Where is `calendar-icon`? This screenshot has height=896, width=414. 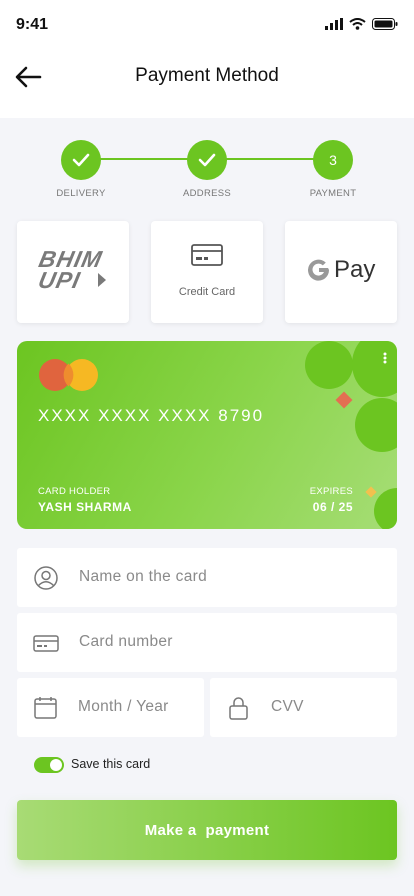 calendar-icon is located at coordinates (45, 708).